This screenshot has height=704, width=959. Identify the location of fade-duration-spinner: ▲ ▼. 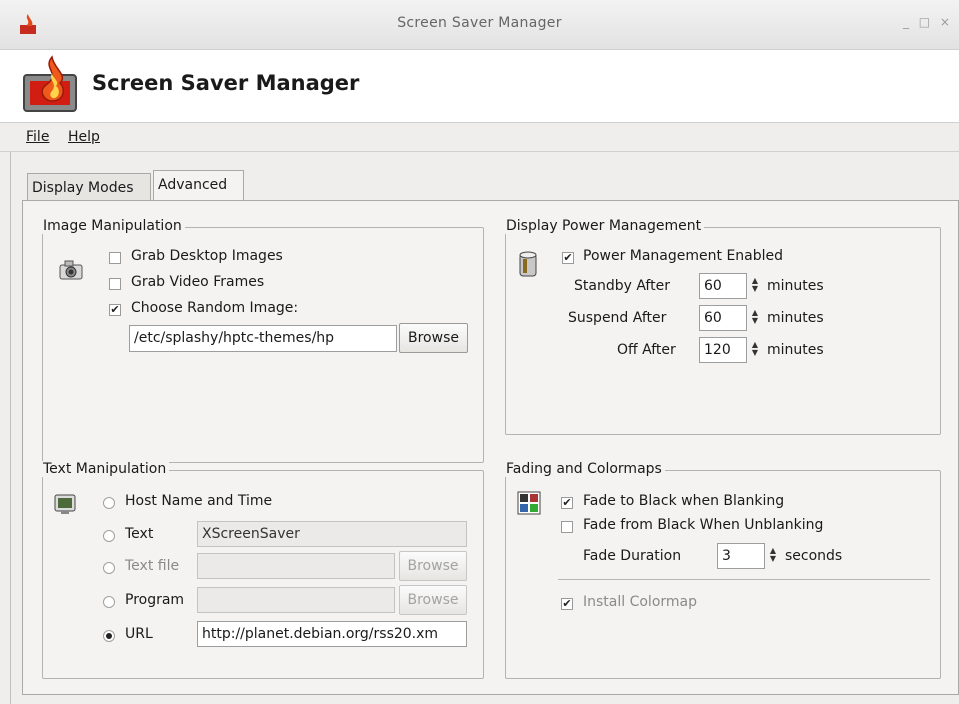
(773, 556).